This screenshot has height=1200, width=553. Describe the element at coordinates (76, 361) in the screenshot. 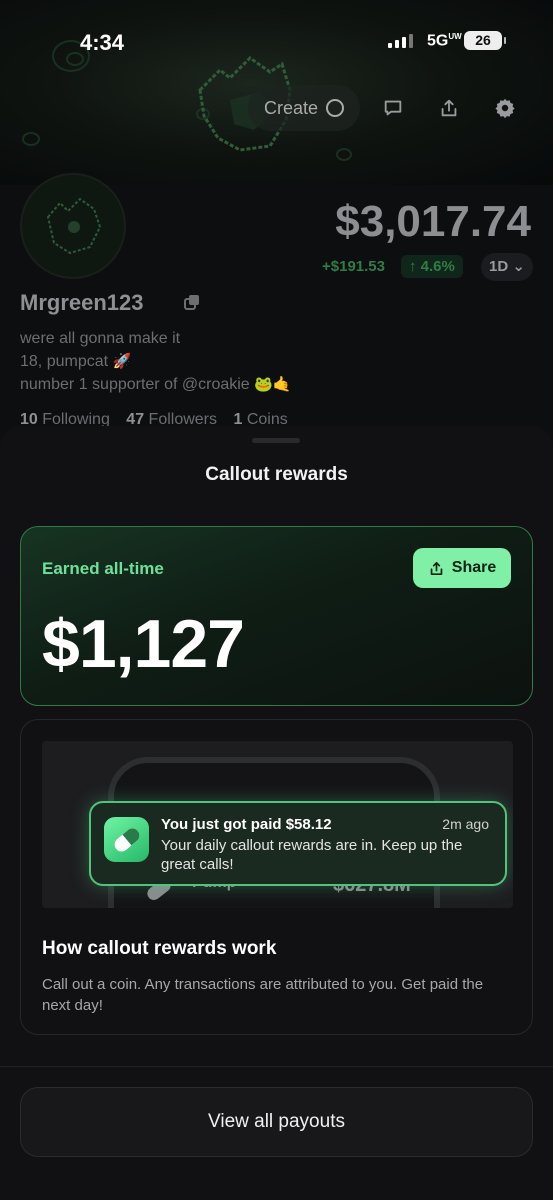

I see `bio-line: 18, pumpcat 🚀` at that location.